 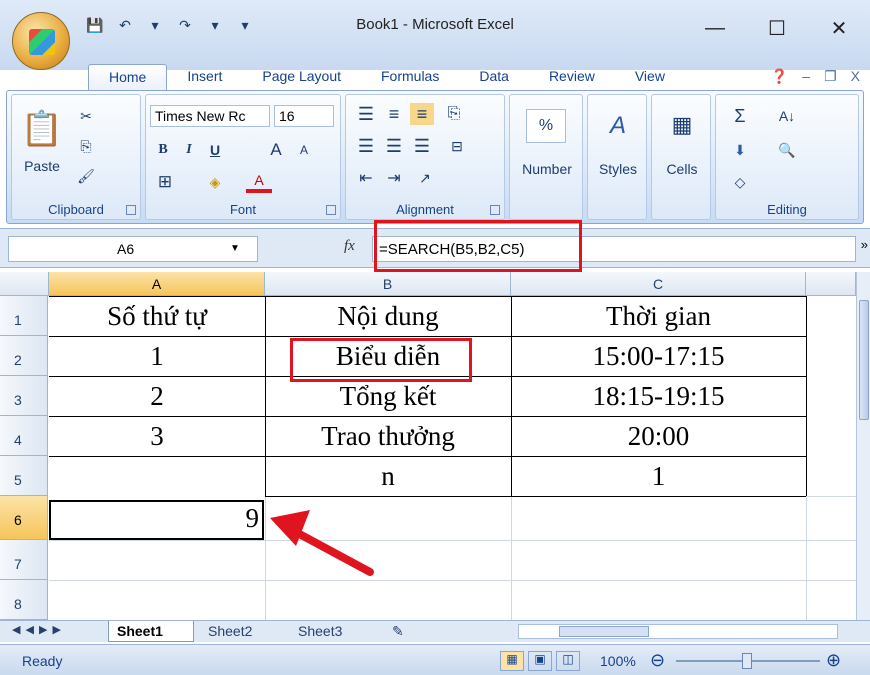 I want to click on wrap-text-icon: ⎘, so click(x=454, y=114).